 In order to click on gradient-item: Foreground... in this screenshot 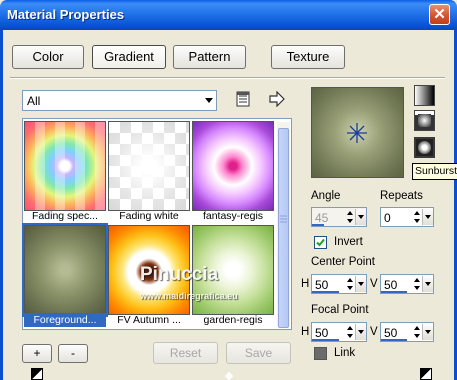, I will do `click(65, 275)`.